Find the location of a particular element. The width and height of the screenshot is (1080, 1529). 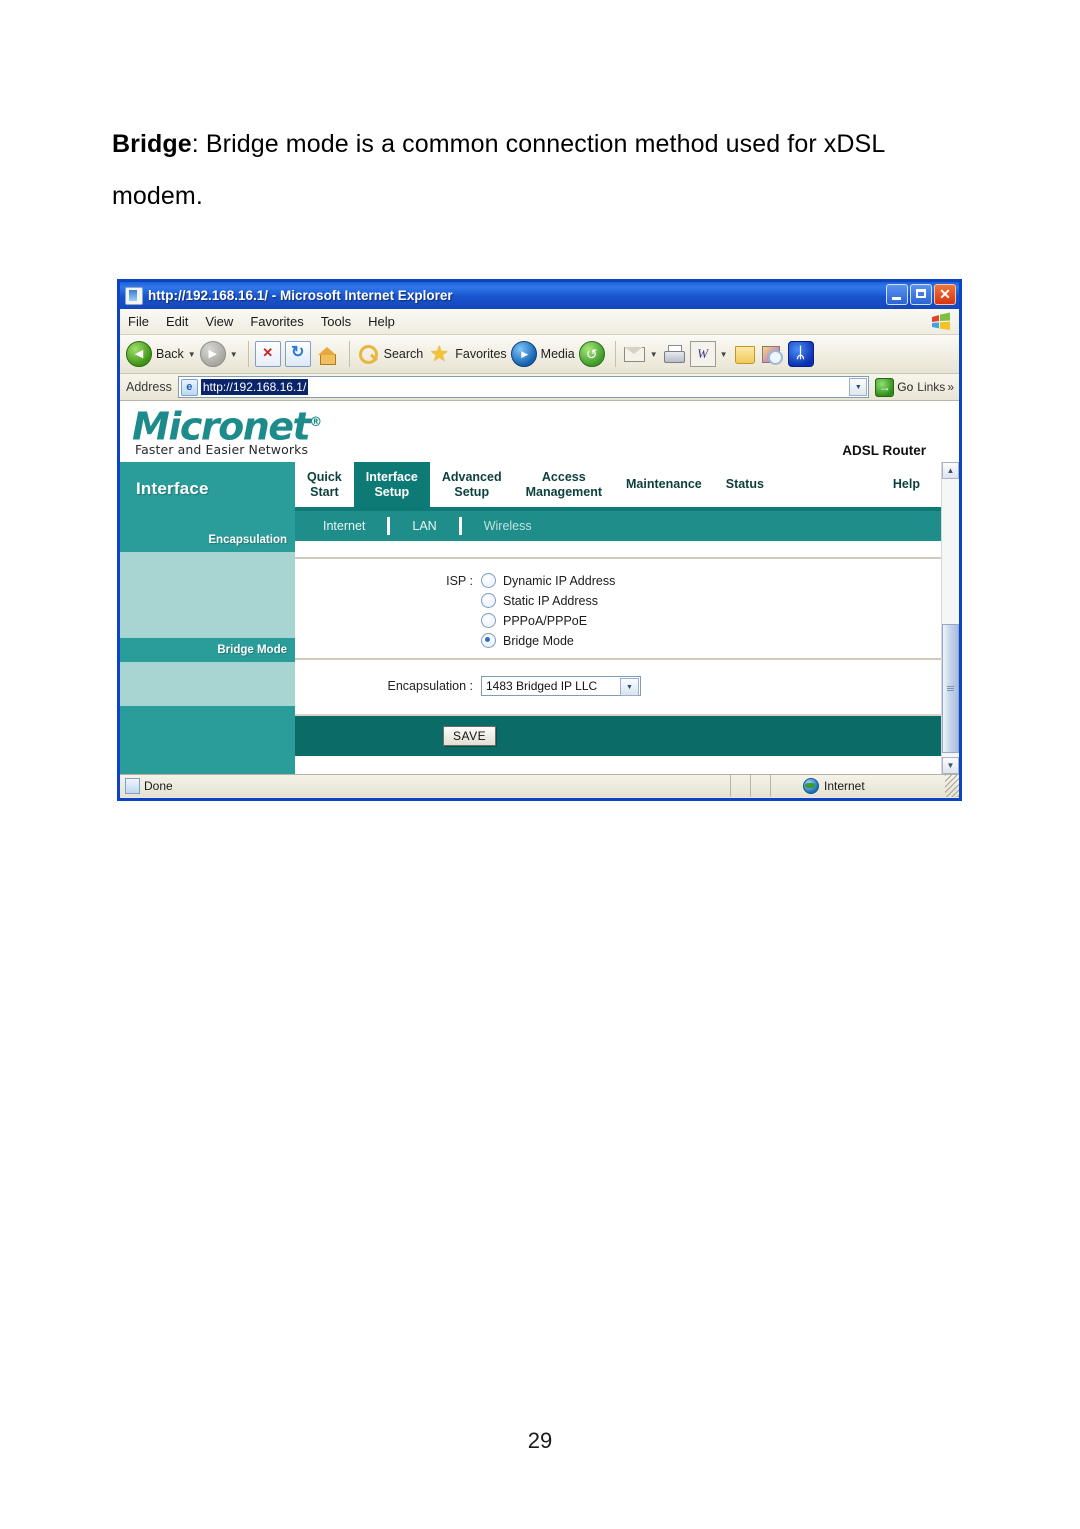

address-dropdown-icon is located at coordinates (858, 387).